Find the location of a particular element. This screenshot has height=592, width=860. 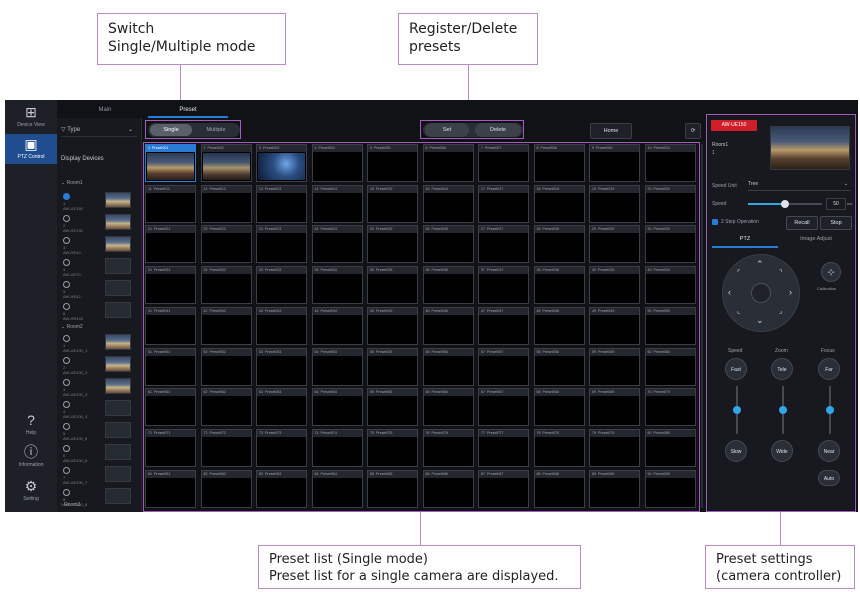

preset-cell: 14 Preset014 is located at coordinates (337, 203).